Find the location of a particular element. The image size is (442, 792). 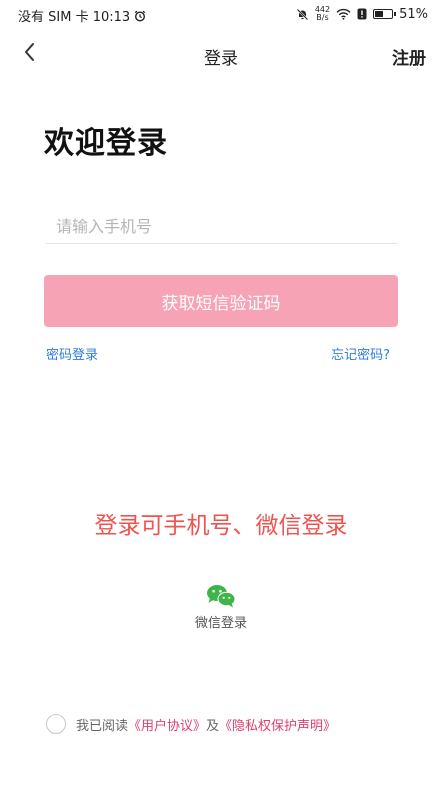

status-bar-left: 没有 SIM 卡 10:13 is located at coordinates (82, 15).